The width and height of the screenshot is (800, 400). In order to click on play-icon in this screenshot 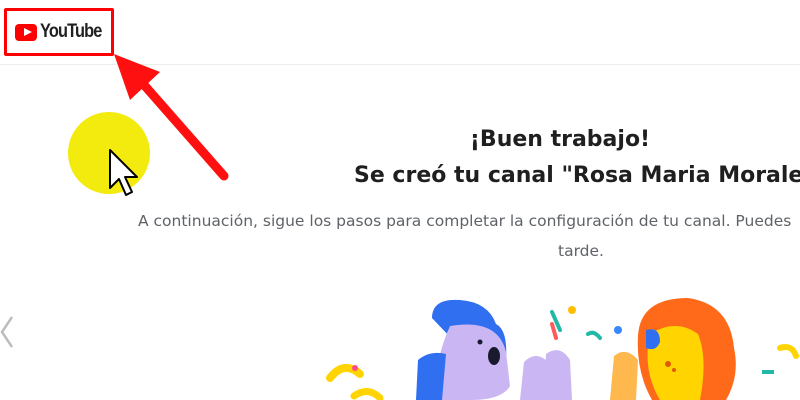, I will do `click(26, 32)`.